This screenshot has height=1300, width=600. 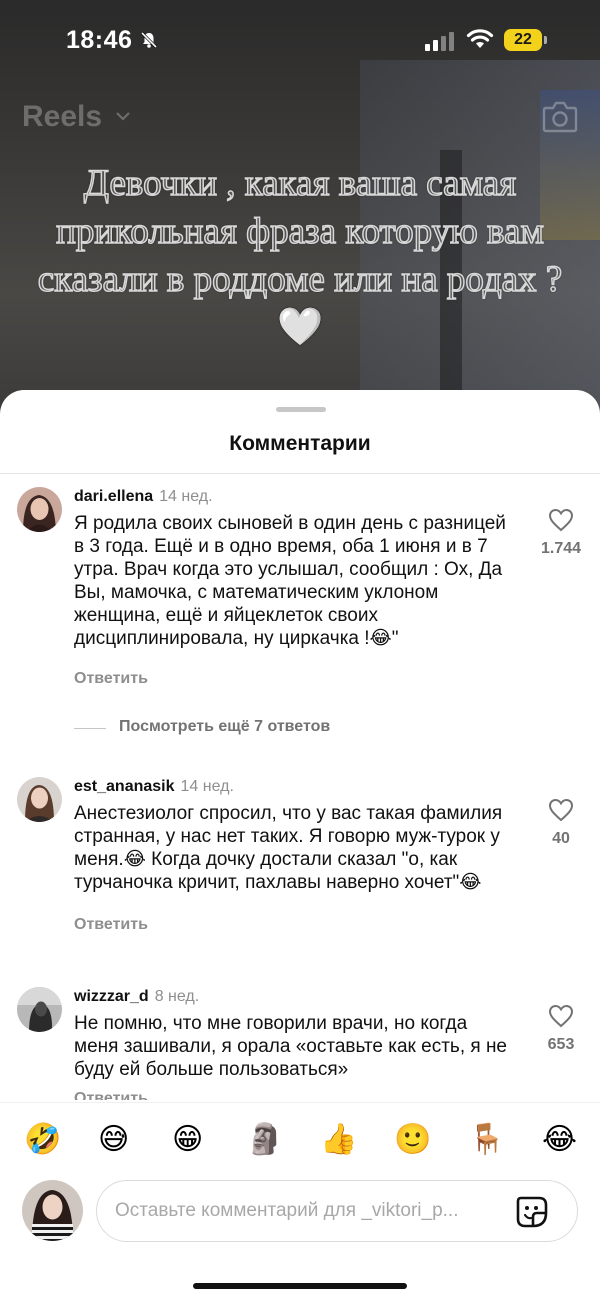 I want to click on comment-username: dari.ellena, so click(x=113, y=496).